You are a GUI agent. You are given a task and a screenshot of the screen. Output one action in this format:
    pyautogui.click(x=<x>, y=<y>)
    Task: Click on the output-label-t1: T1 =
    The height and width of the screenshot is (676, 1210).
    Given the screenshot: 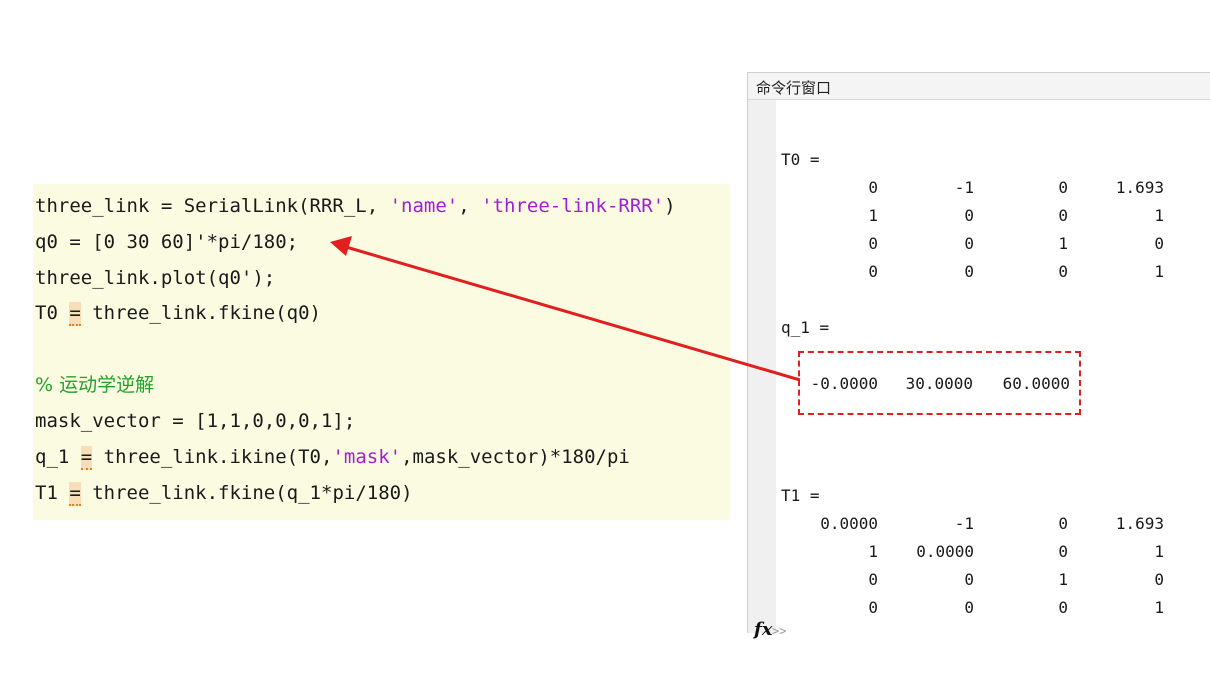 What is the action you would take?
    pyautogui.click(x=800, y=495)
    